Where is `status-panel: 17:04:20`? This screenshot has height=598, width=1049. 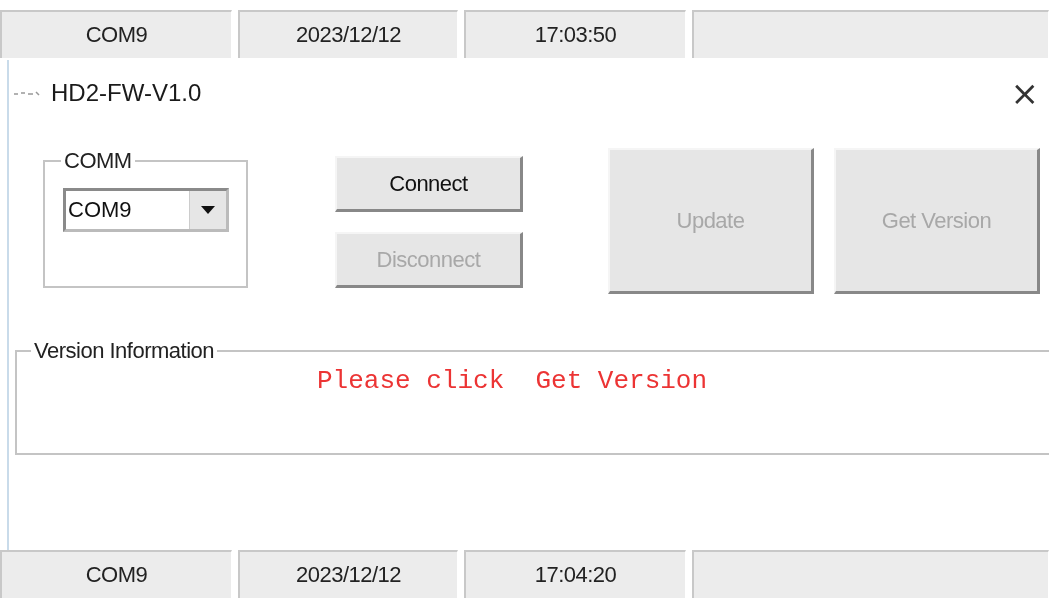 status-panel: 17:04:20 is located at coordinates (575, 574).